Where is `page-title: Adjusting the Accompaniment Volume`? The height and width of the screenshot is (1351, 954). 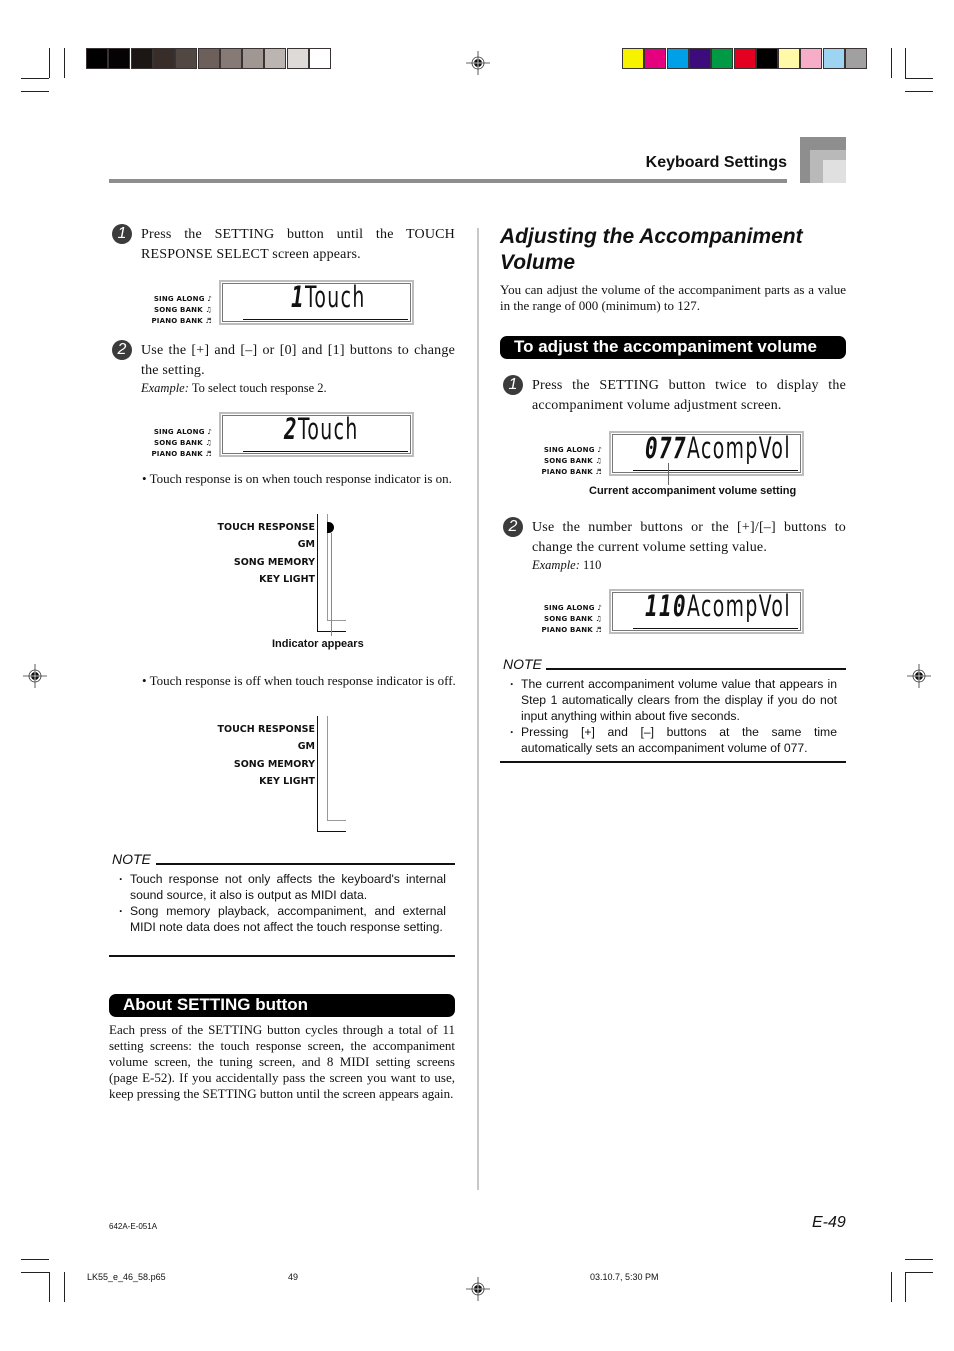
page-title: Adjusting the Accompaniment Volume is located at coordinates (651, 249).